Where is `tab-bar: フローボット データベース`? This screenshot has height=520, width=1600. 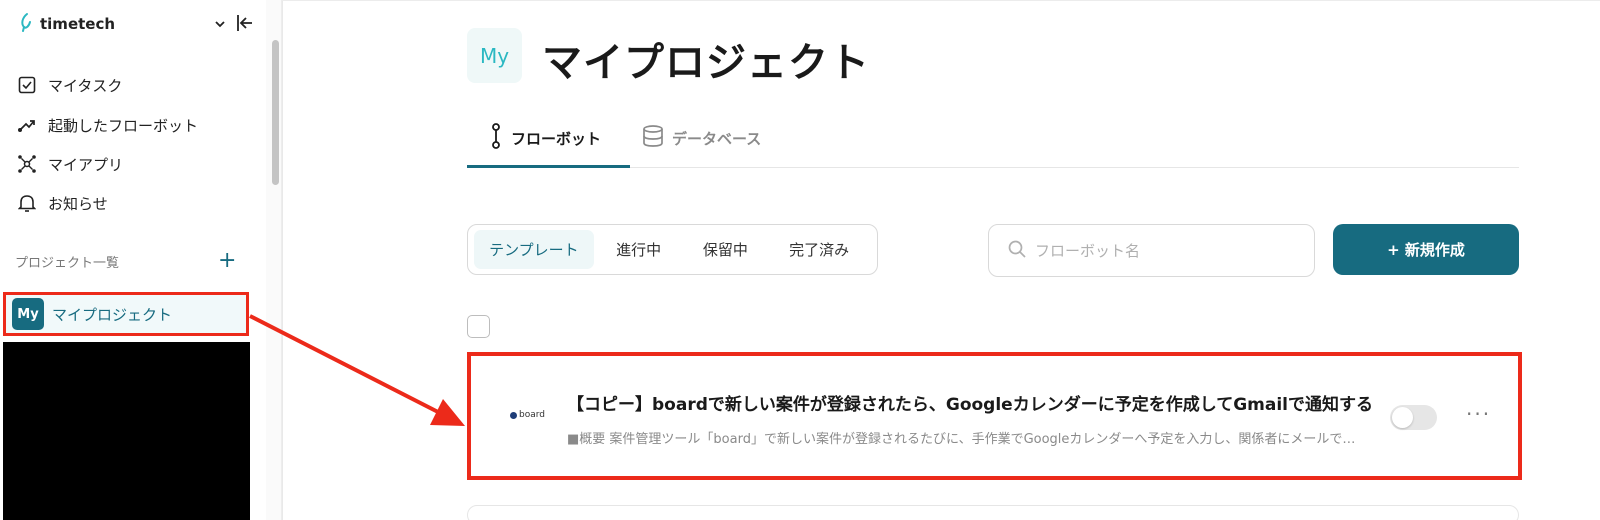
tab-bar: フローボット データベース is located at coordinates (993, 138).